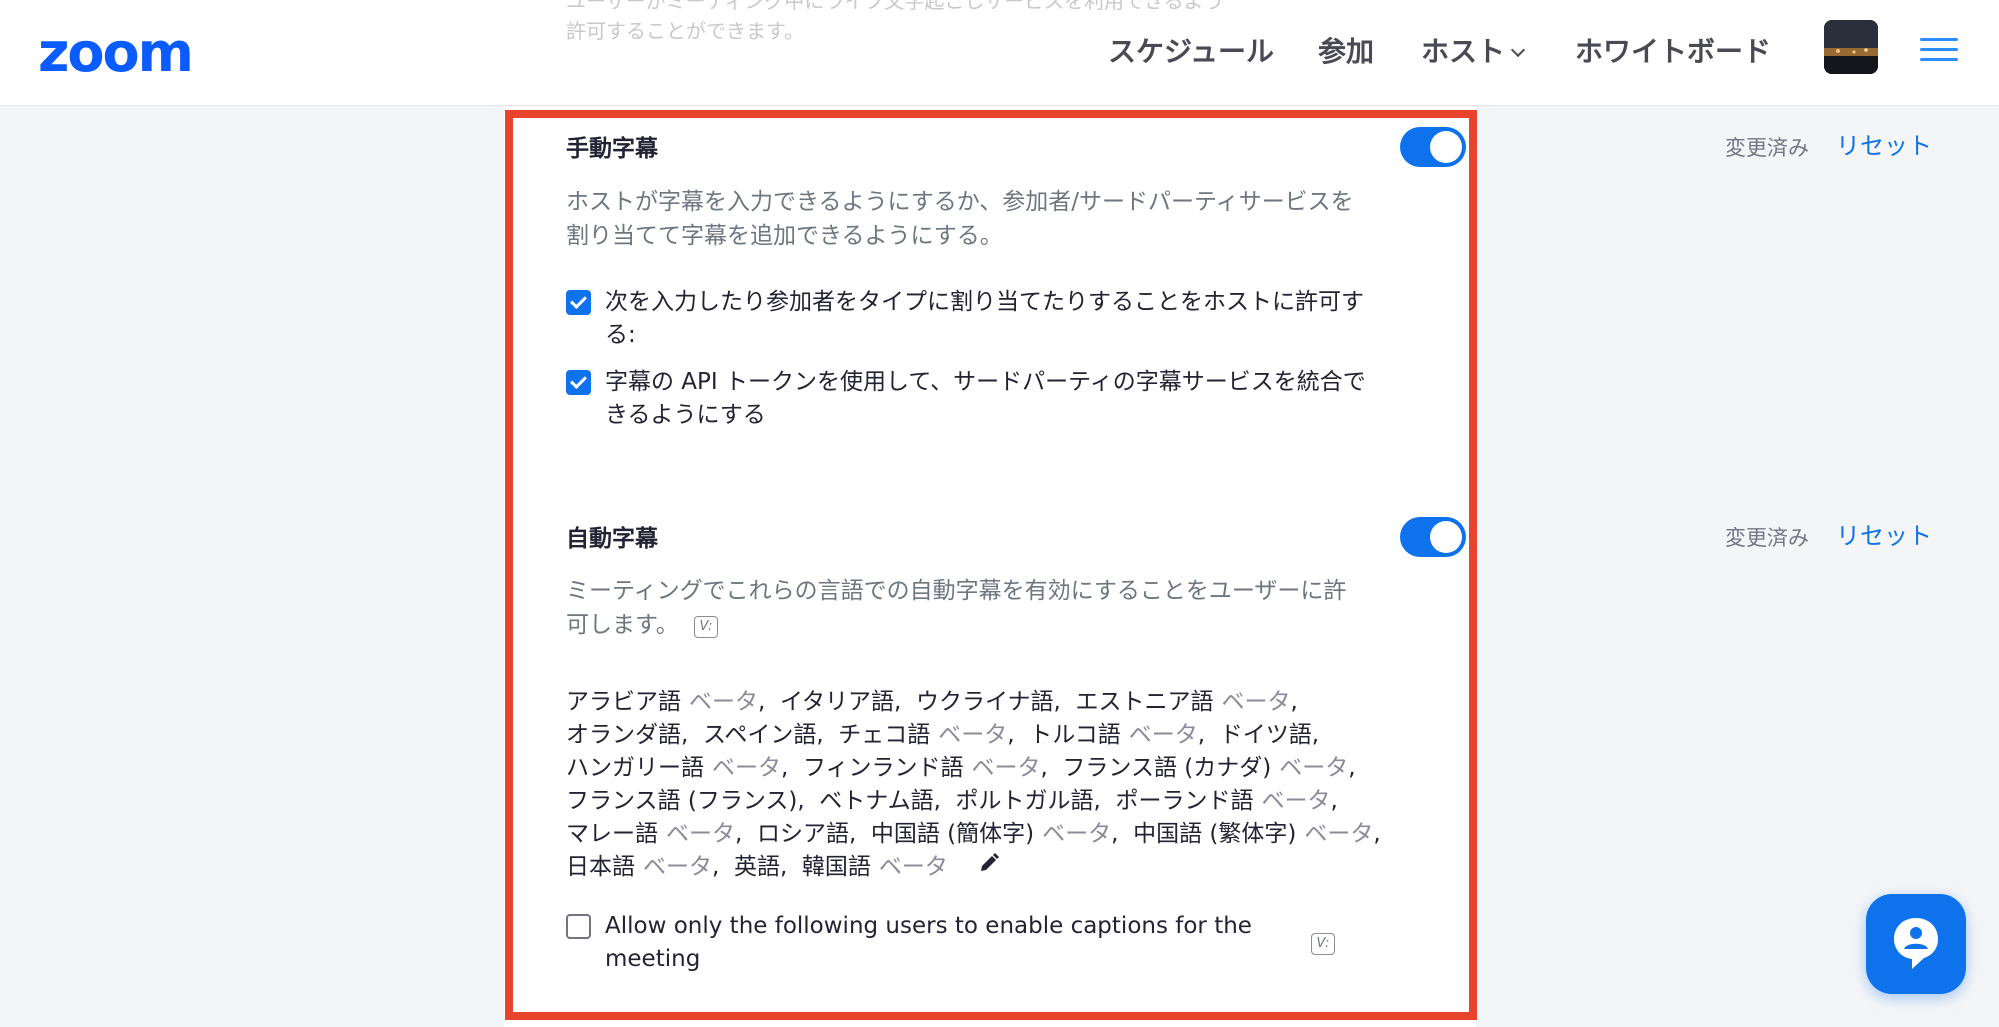  Describe the element at coordinates (612, 539) in the screenshot. I see `auto-captions-title: 自動字幕` at that location.